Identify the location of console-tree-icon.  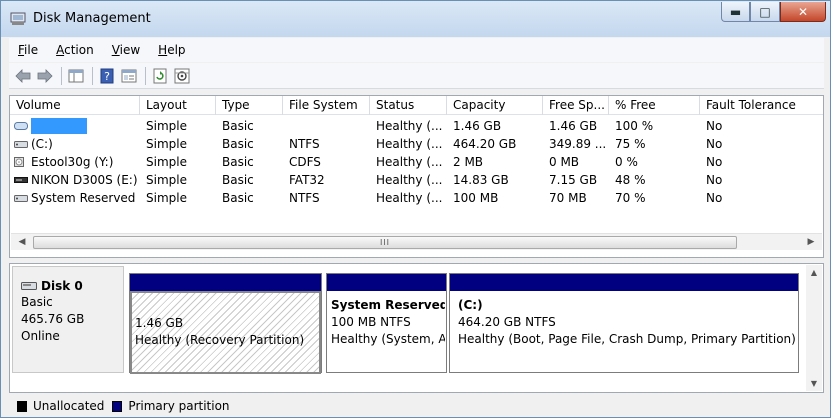
(76, 75).